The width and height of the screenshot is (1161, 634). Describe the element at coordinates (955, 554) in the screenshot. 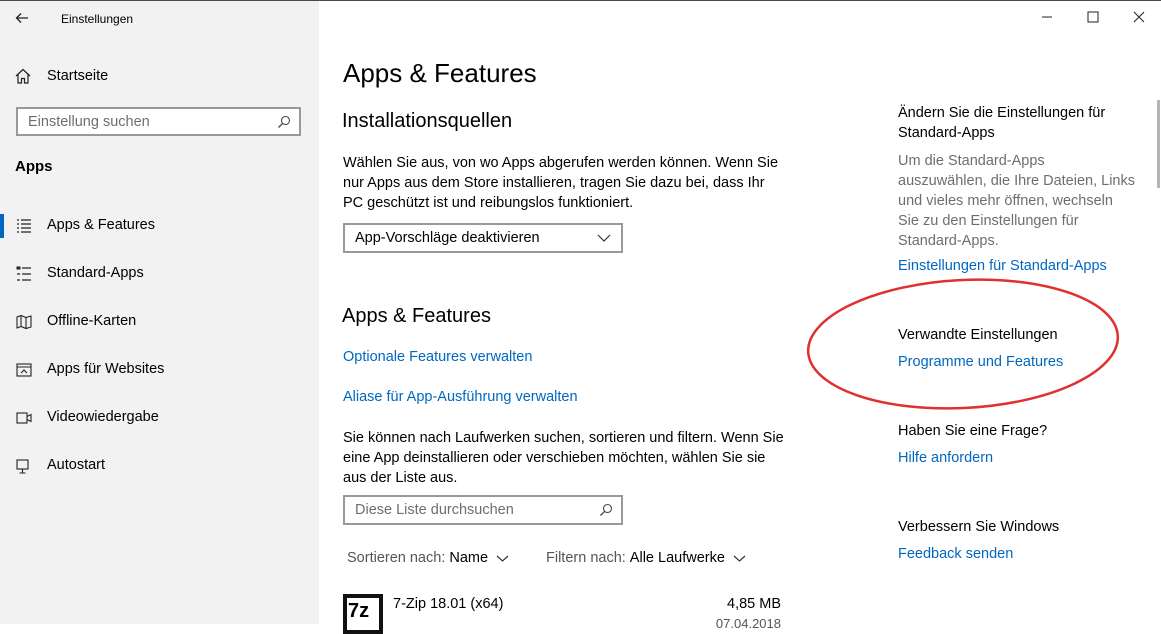

I see `feedback-link: Feedback senden` at that location.